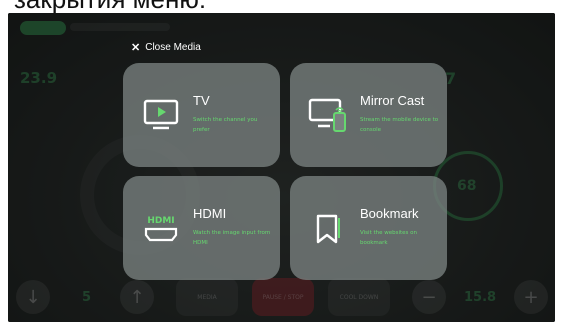 The image size is (563, 322). I want to click on close-icon: ✕, so click(136, 48).